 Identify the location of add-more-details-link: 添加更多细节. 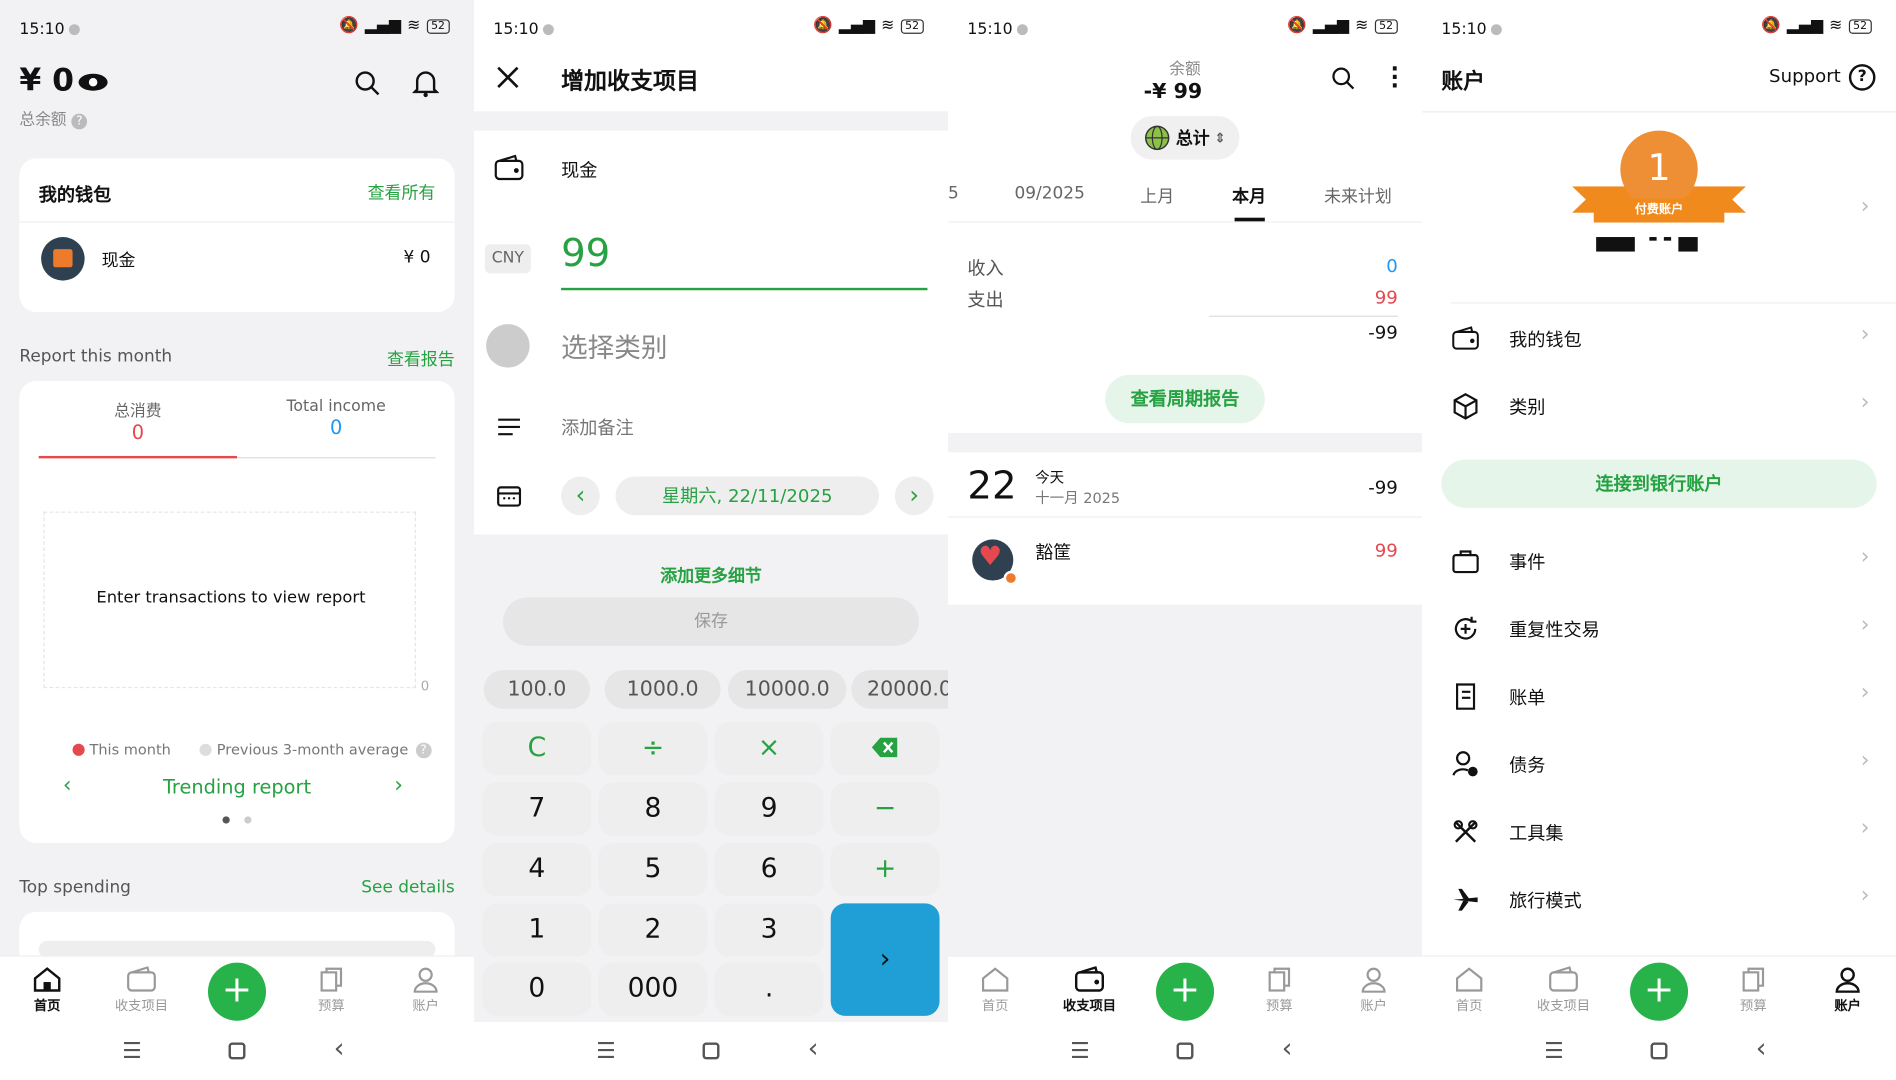
(711, 576).